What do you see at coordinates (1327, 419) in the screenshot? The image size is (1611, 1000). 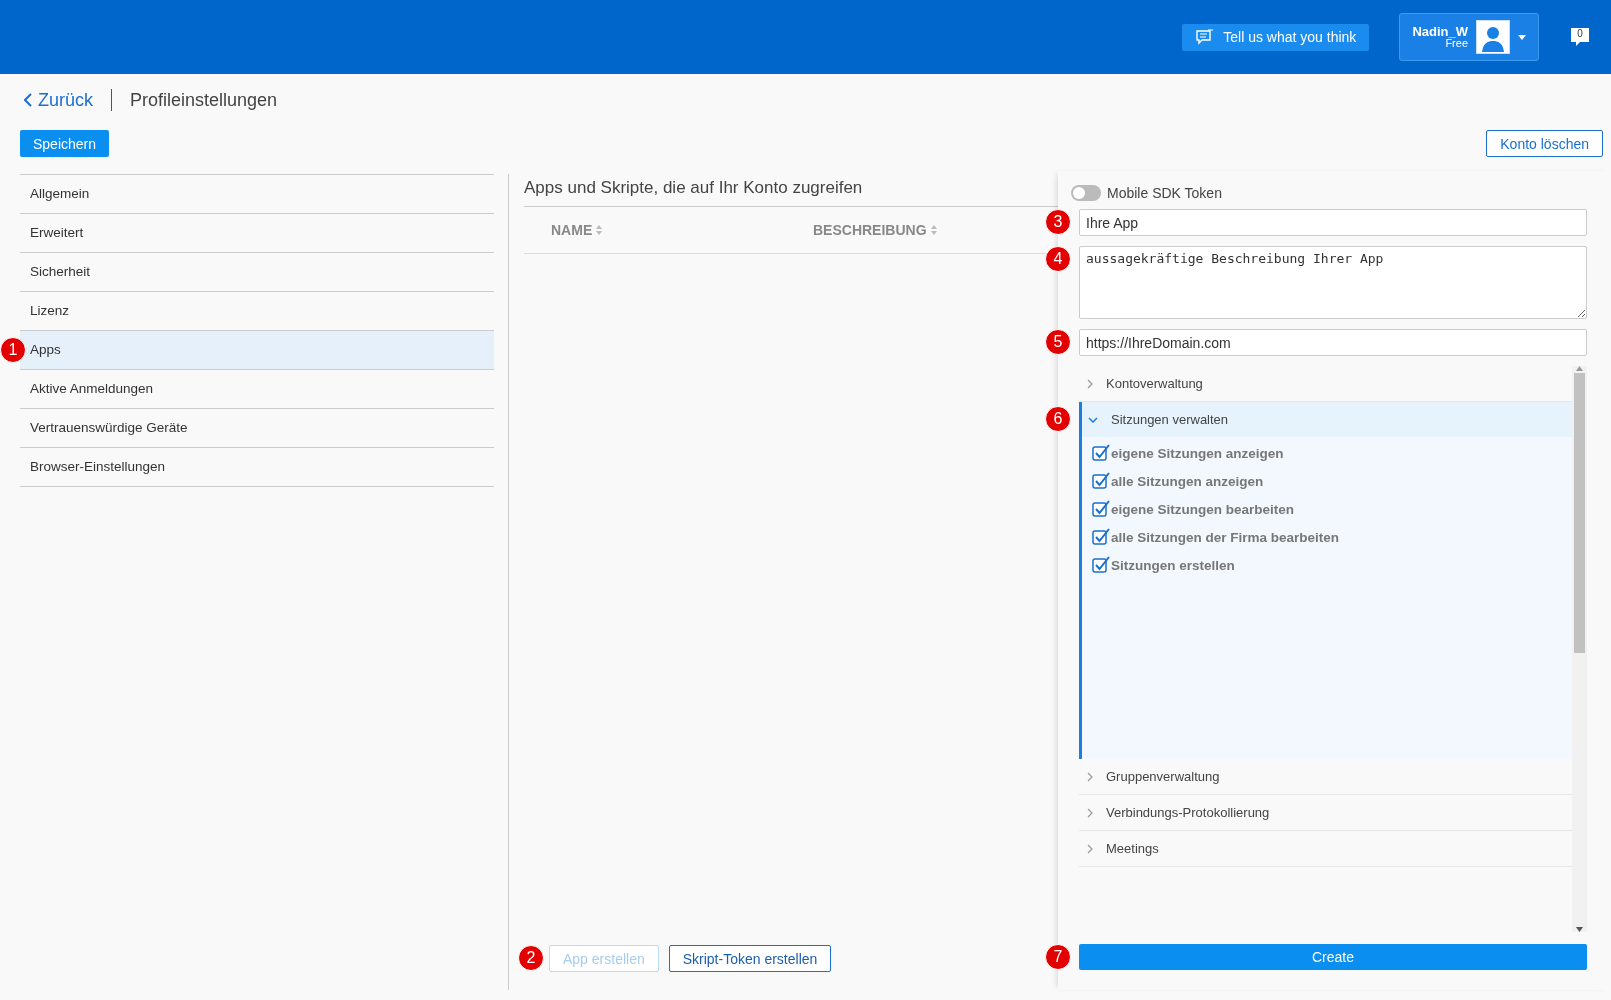 I see `permission-group: Sitzungen verwalten` at bounding box center [1327, 419].